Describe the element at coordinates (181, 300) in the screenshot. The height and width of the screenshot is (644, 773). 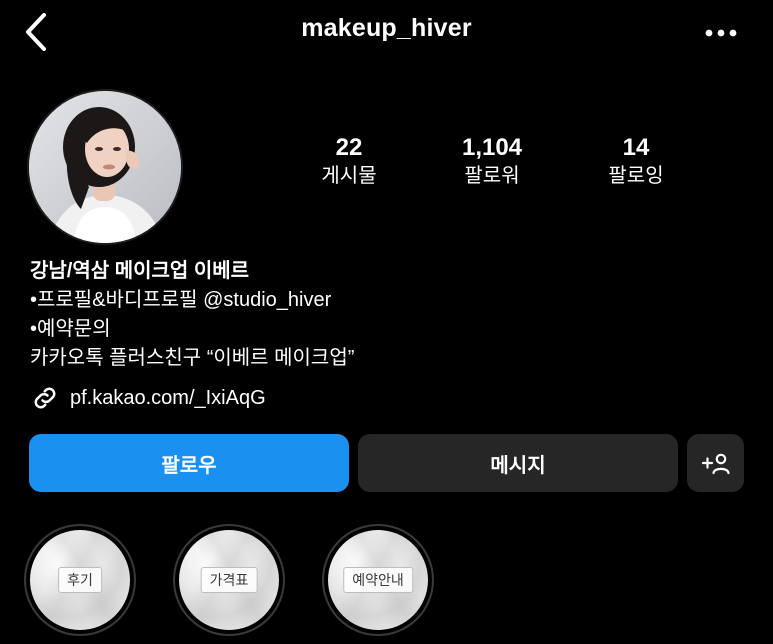
I see `bio-line: •프로필&바디프로필 @studio_hiver` at that location.